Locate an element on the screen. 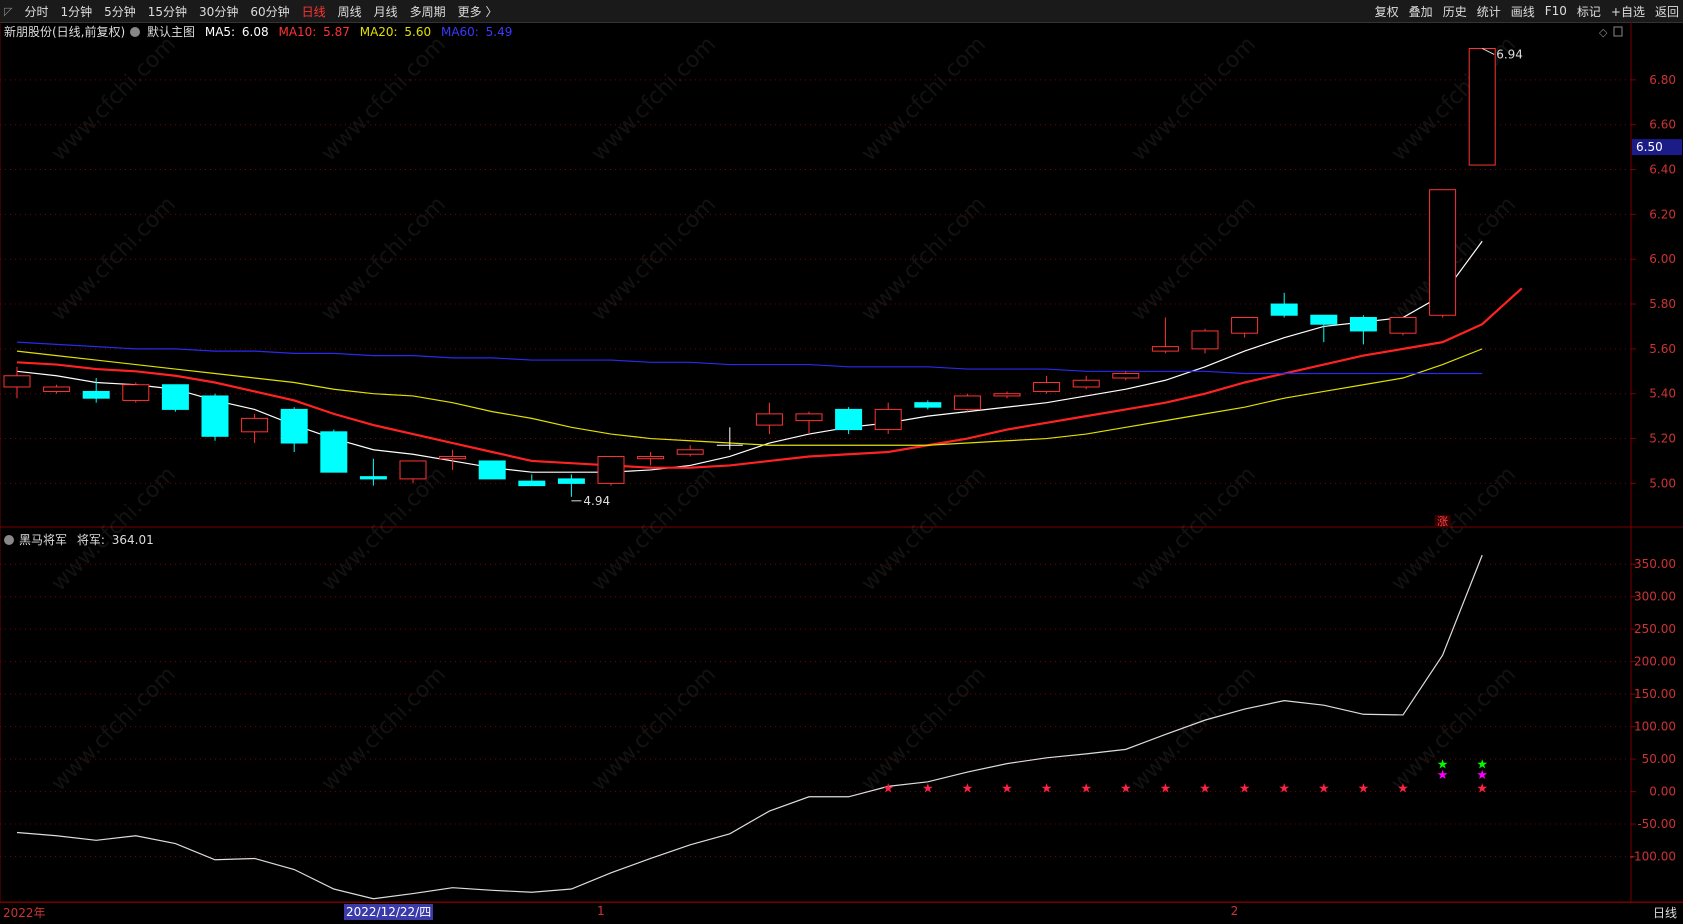 The image size is (1683, 924). period-tab: 更多 〉 is located at coordinates (478, 11).